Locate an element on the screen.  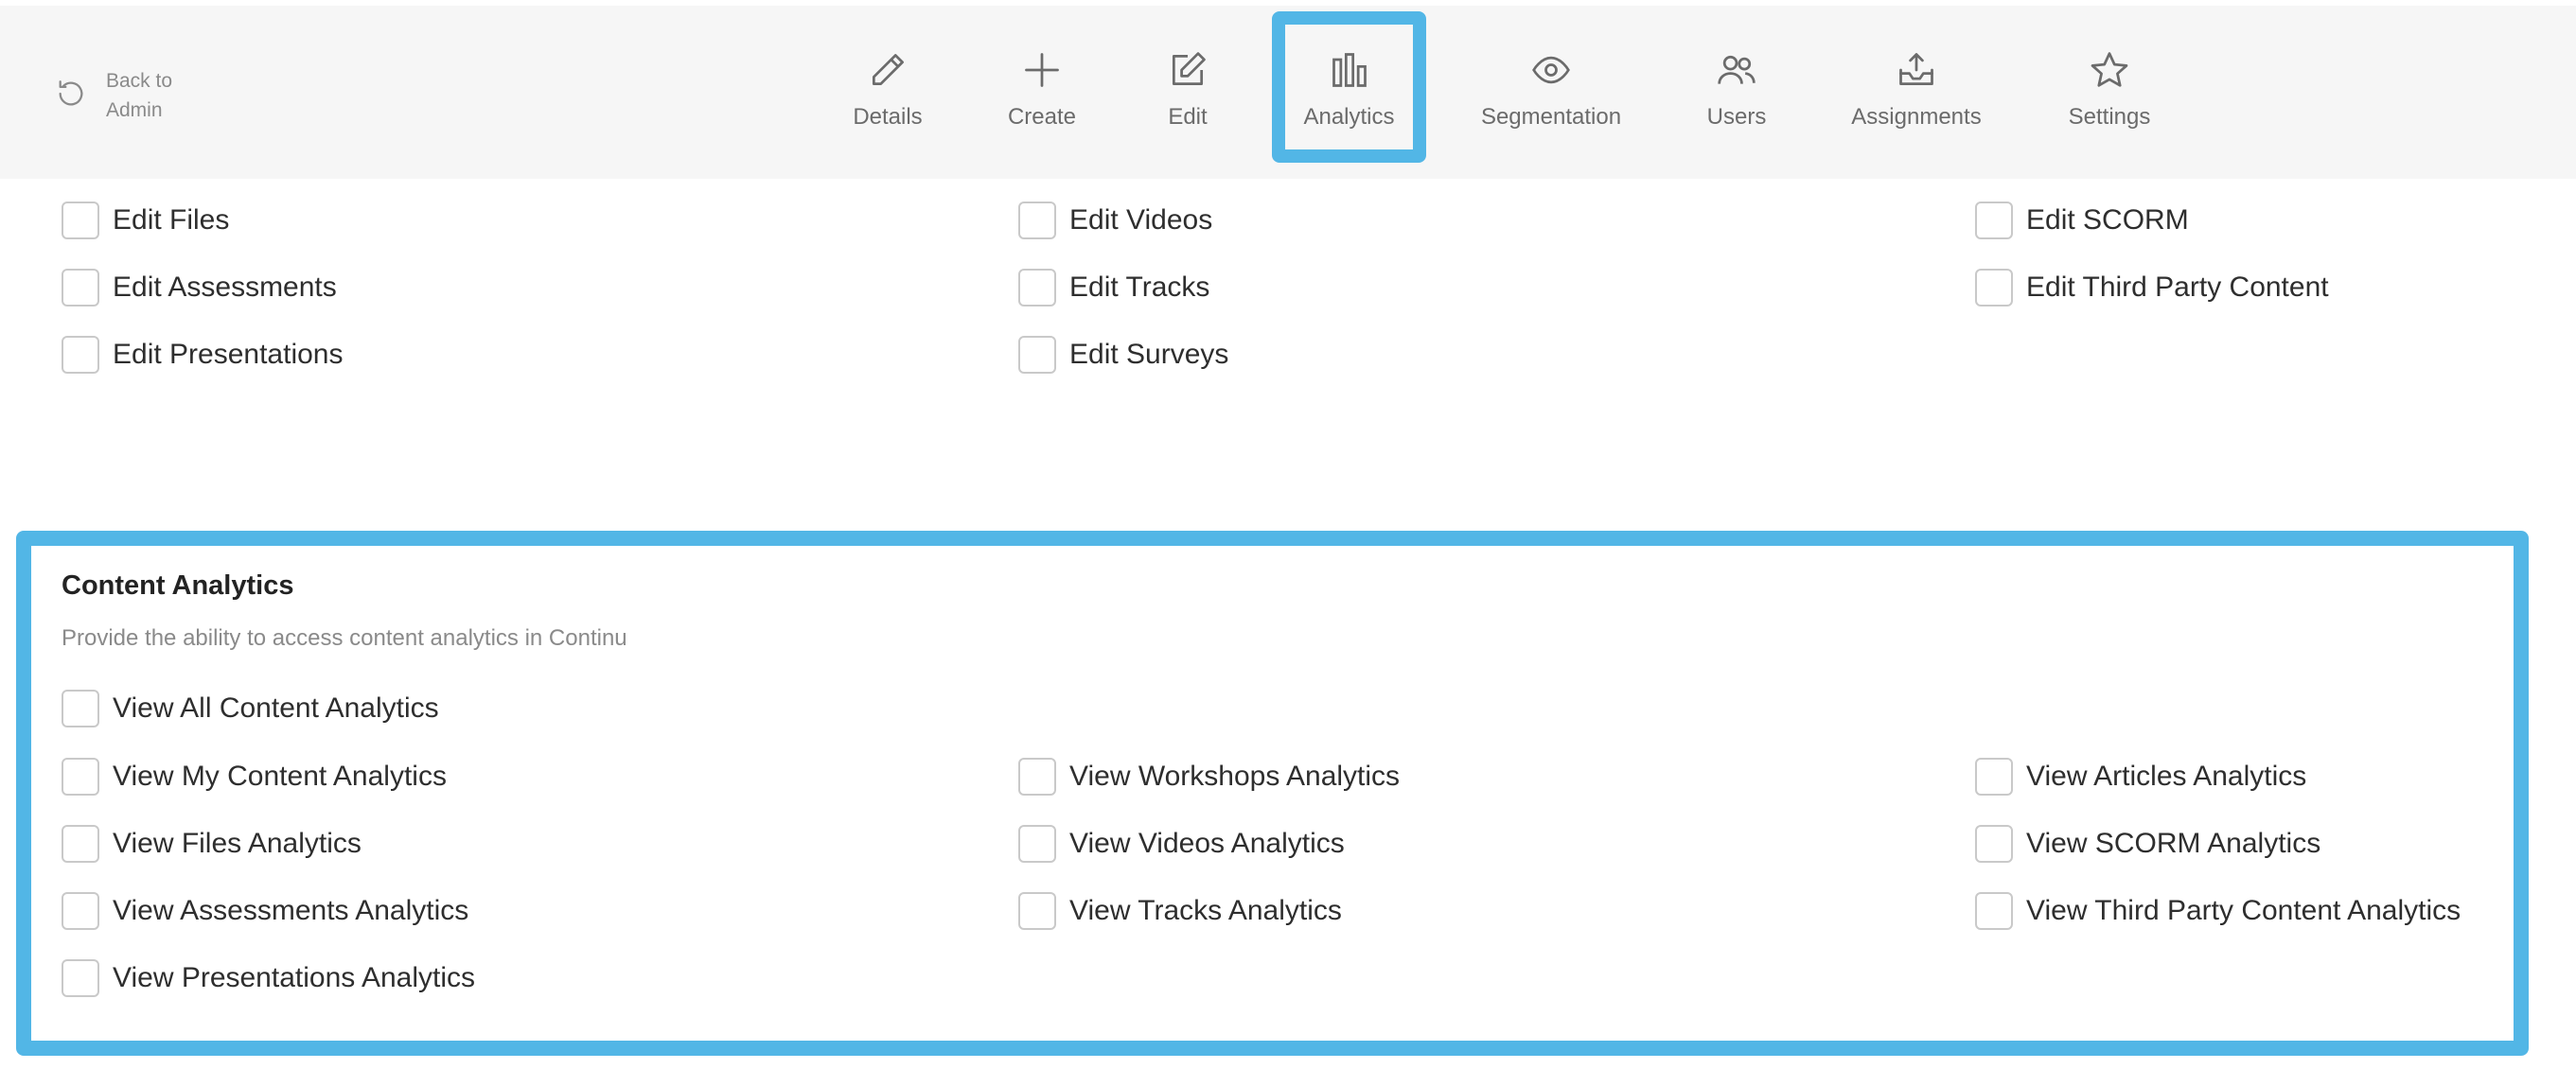
nav-label: Details is located at coordinates (888, 117).